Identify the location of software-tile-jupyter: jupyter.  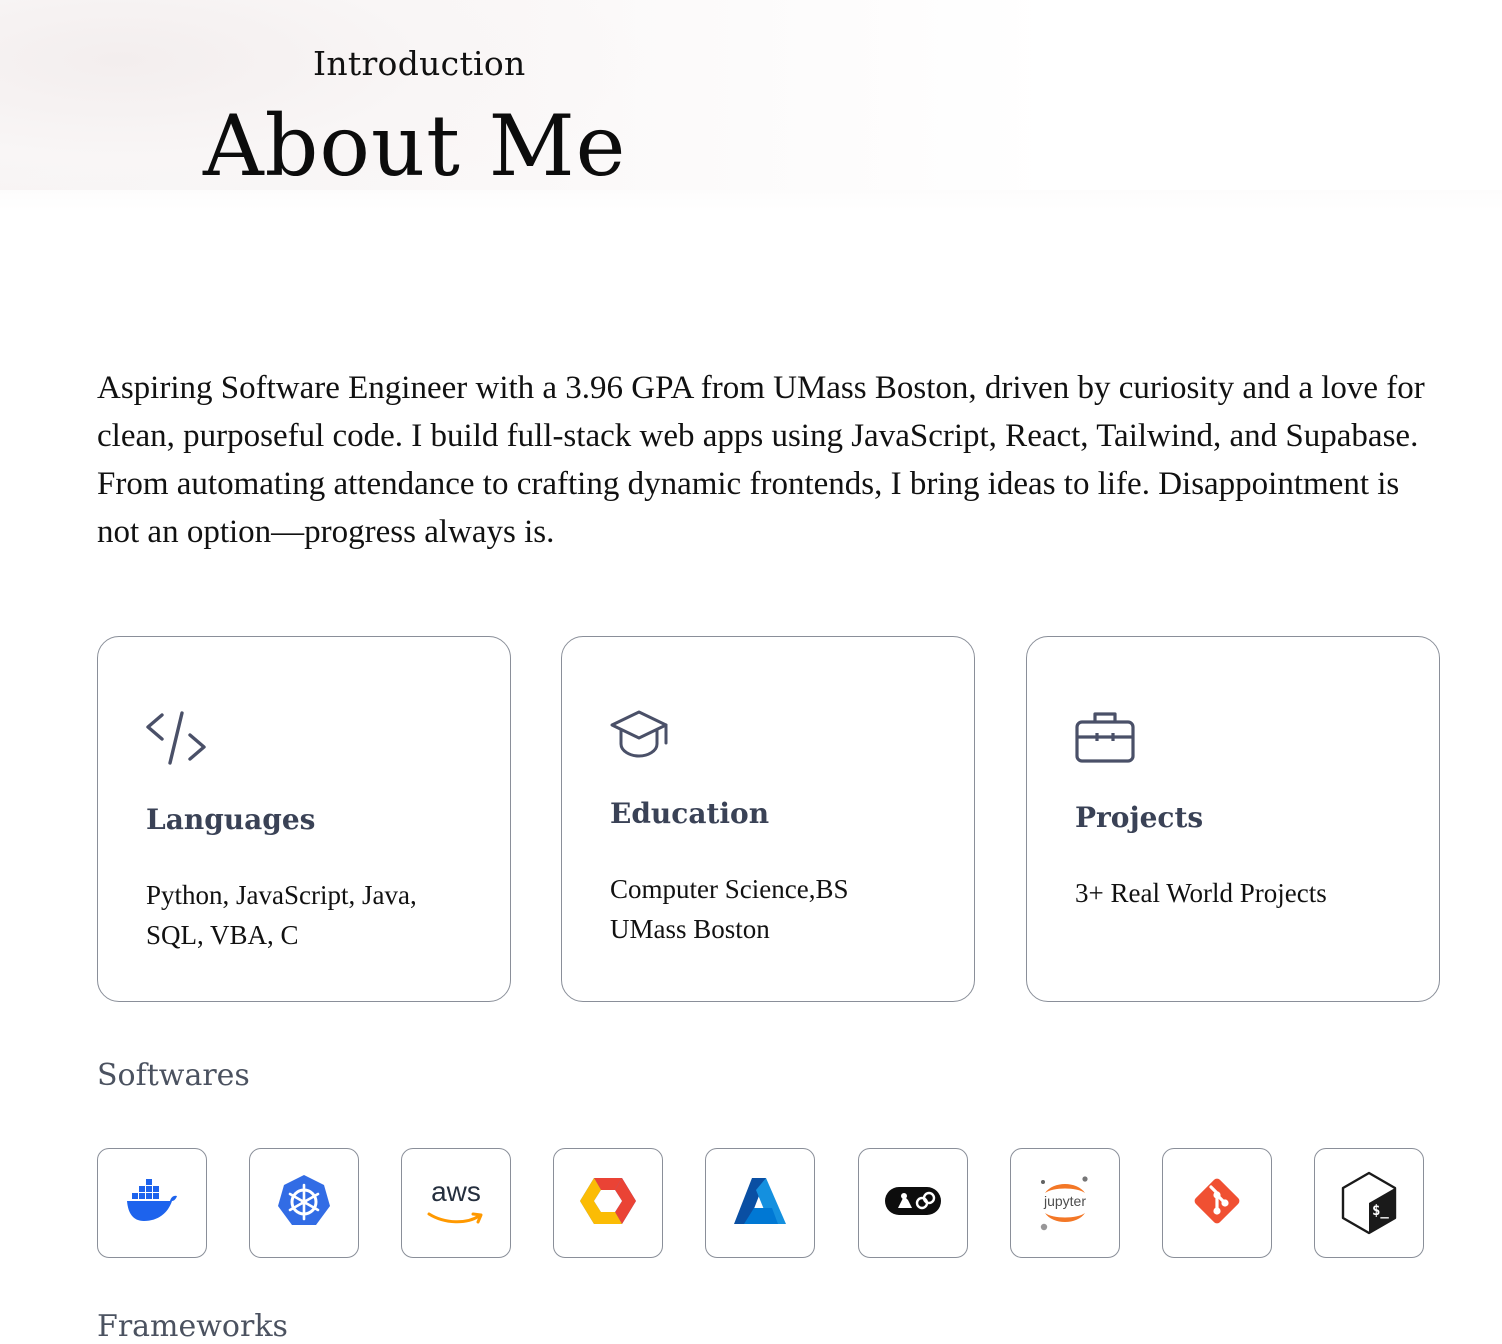
(1065, 1203).